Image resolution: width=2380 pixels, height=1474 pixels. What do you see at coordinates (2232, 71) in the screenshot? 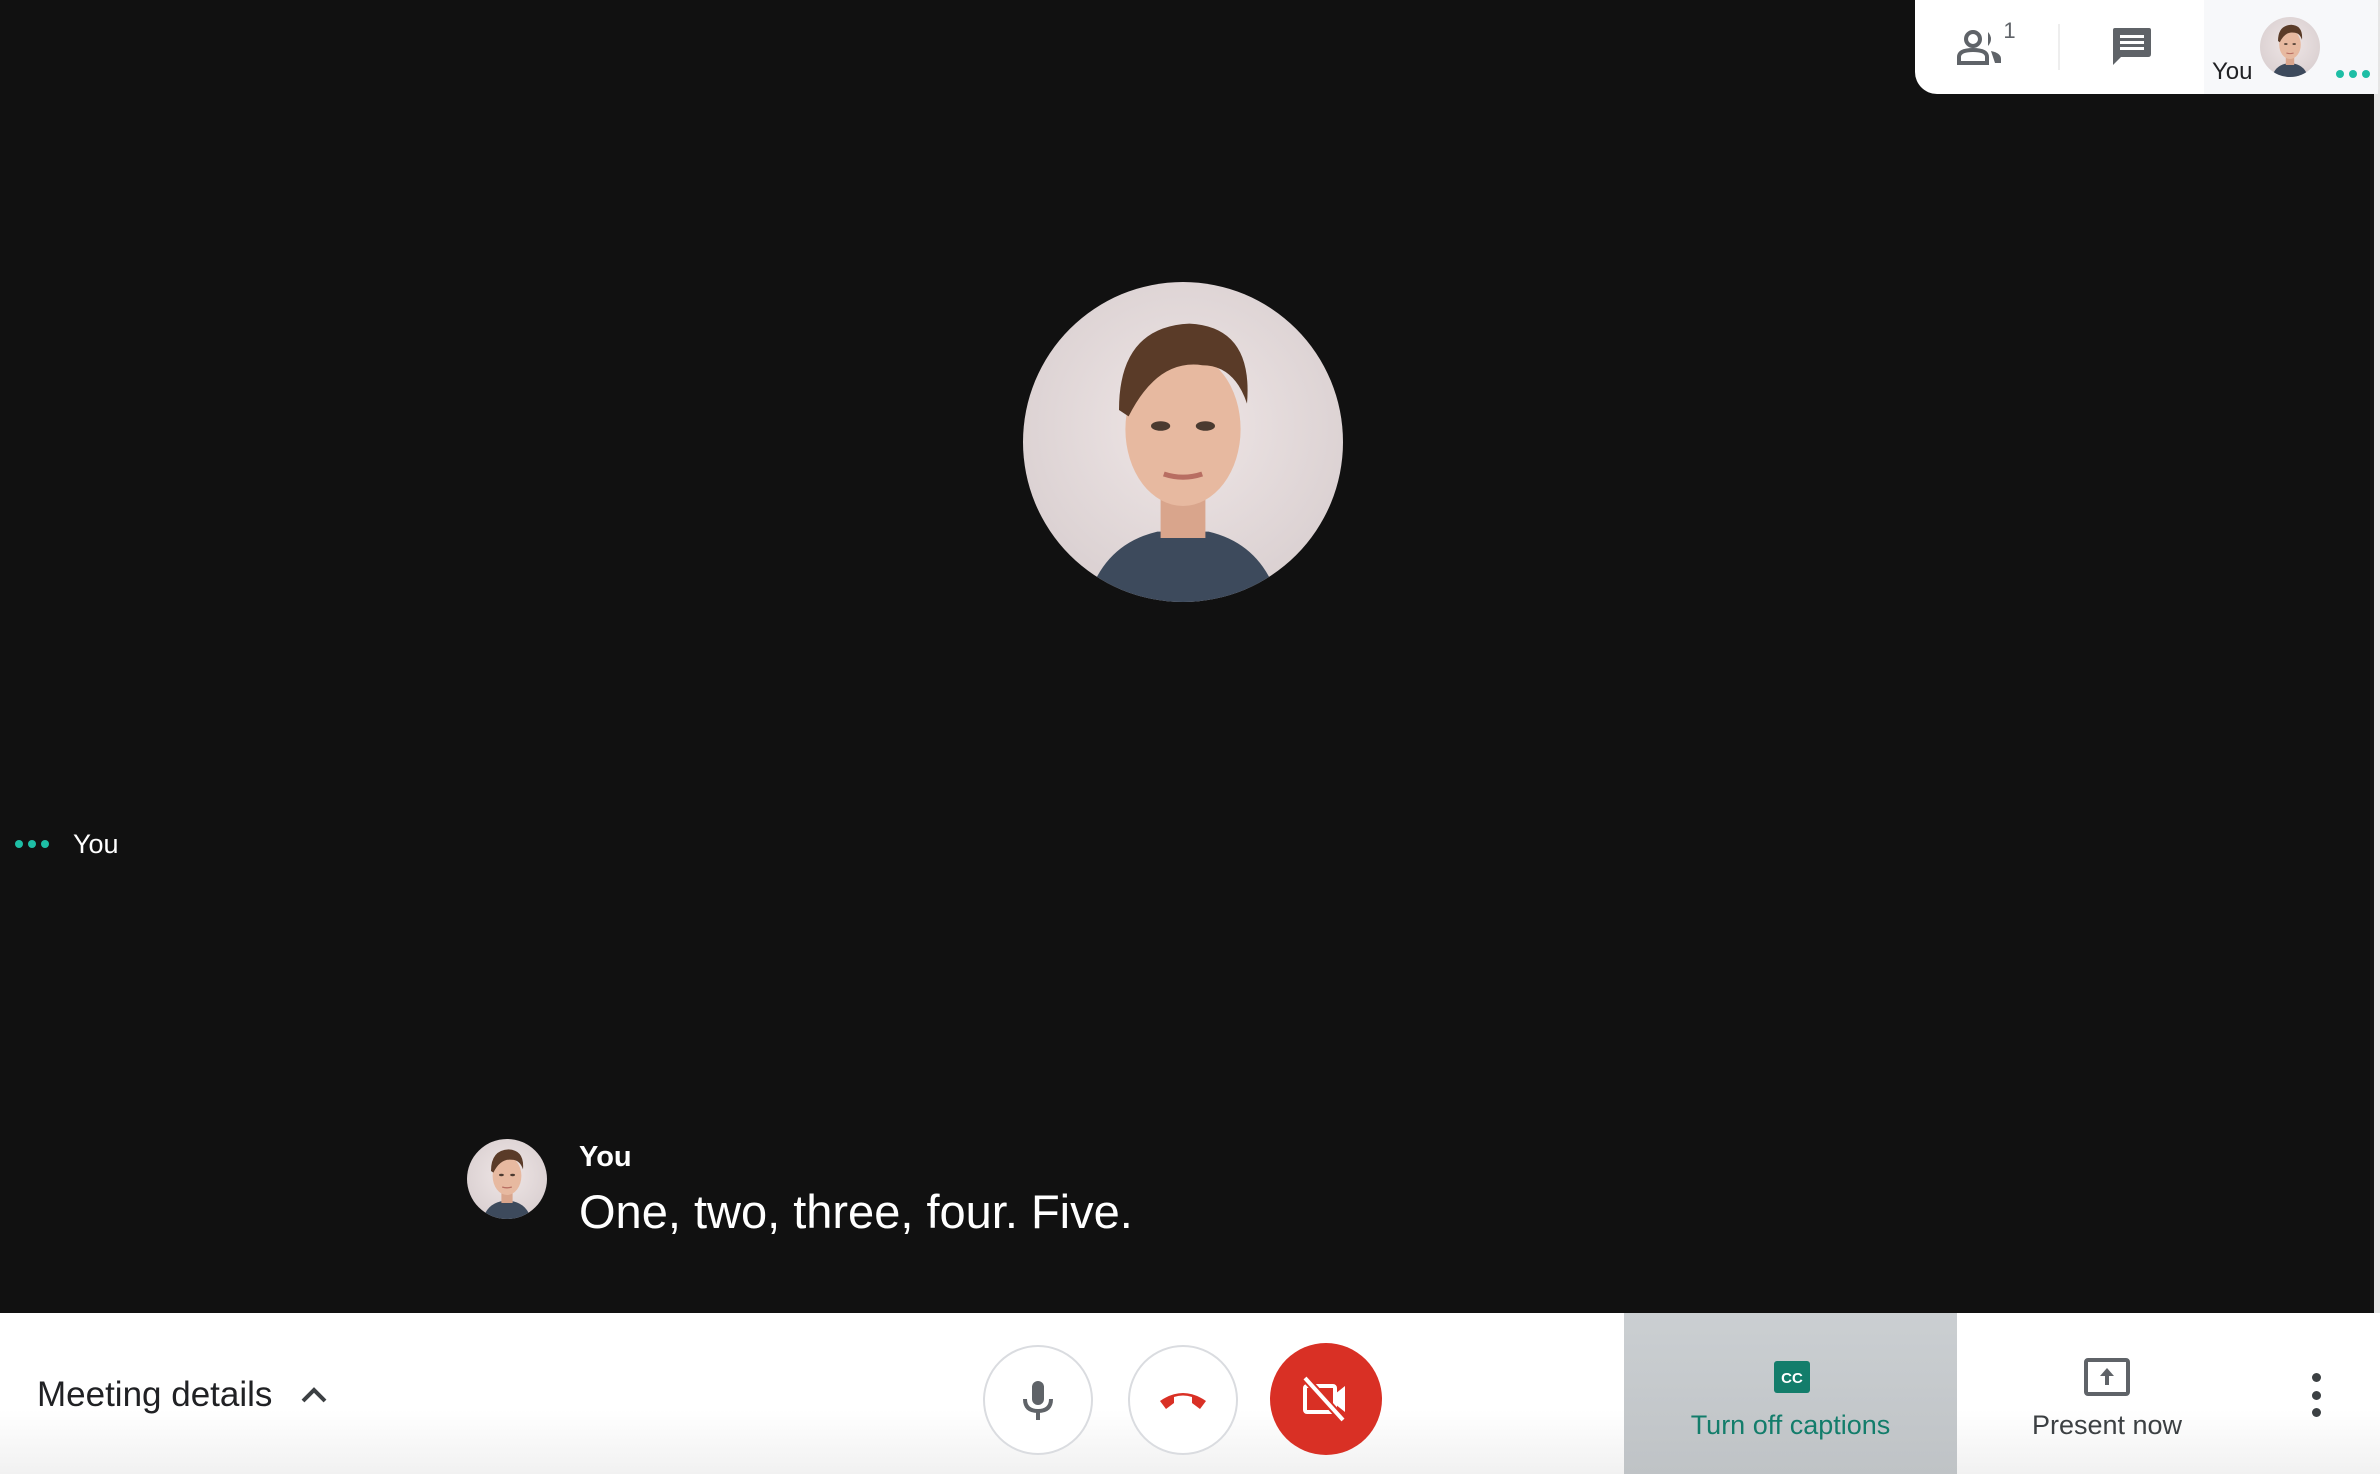
I see `self-name: You` at bounding box center [2232, 71].